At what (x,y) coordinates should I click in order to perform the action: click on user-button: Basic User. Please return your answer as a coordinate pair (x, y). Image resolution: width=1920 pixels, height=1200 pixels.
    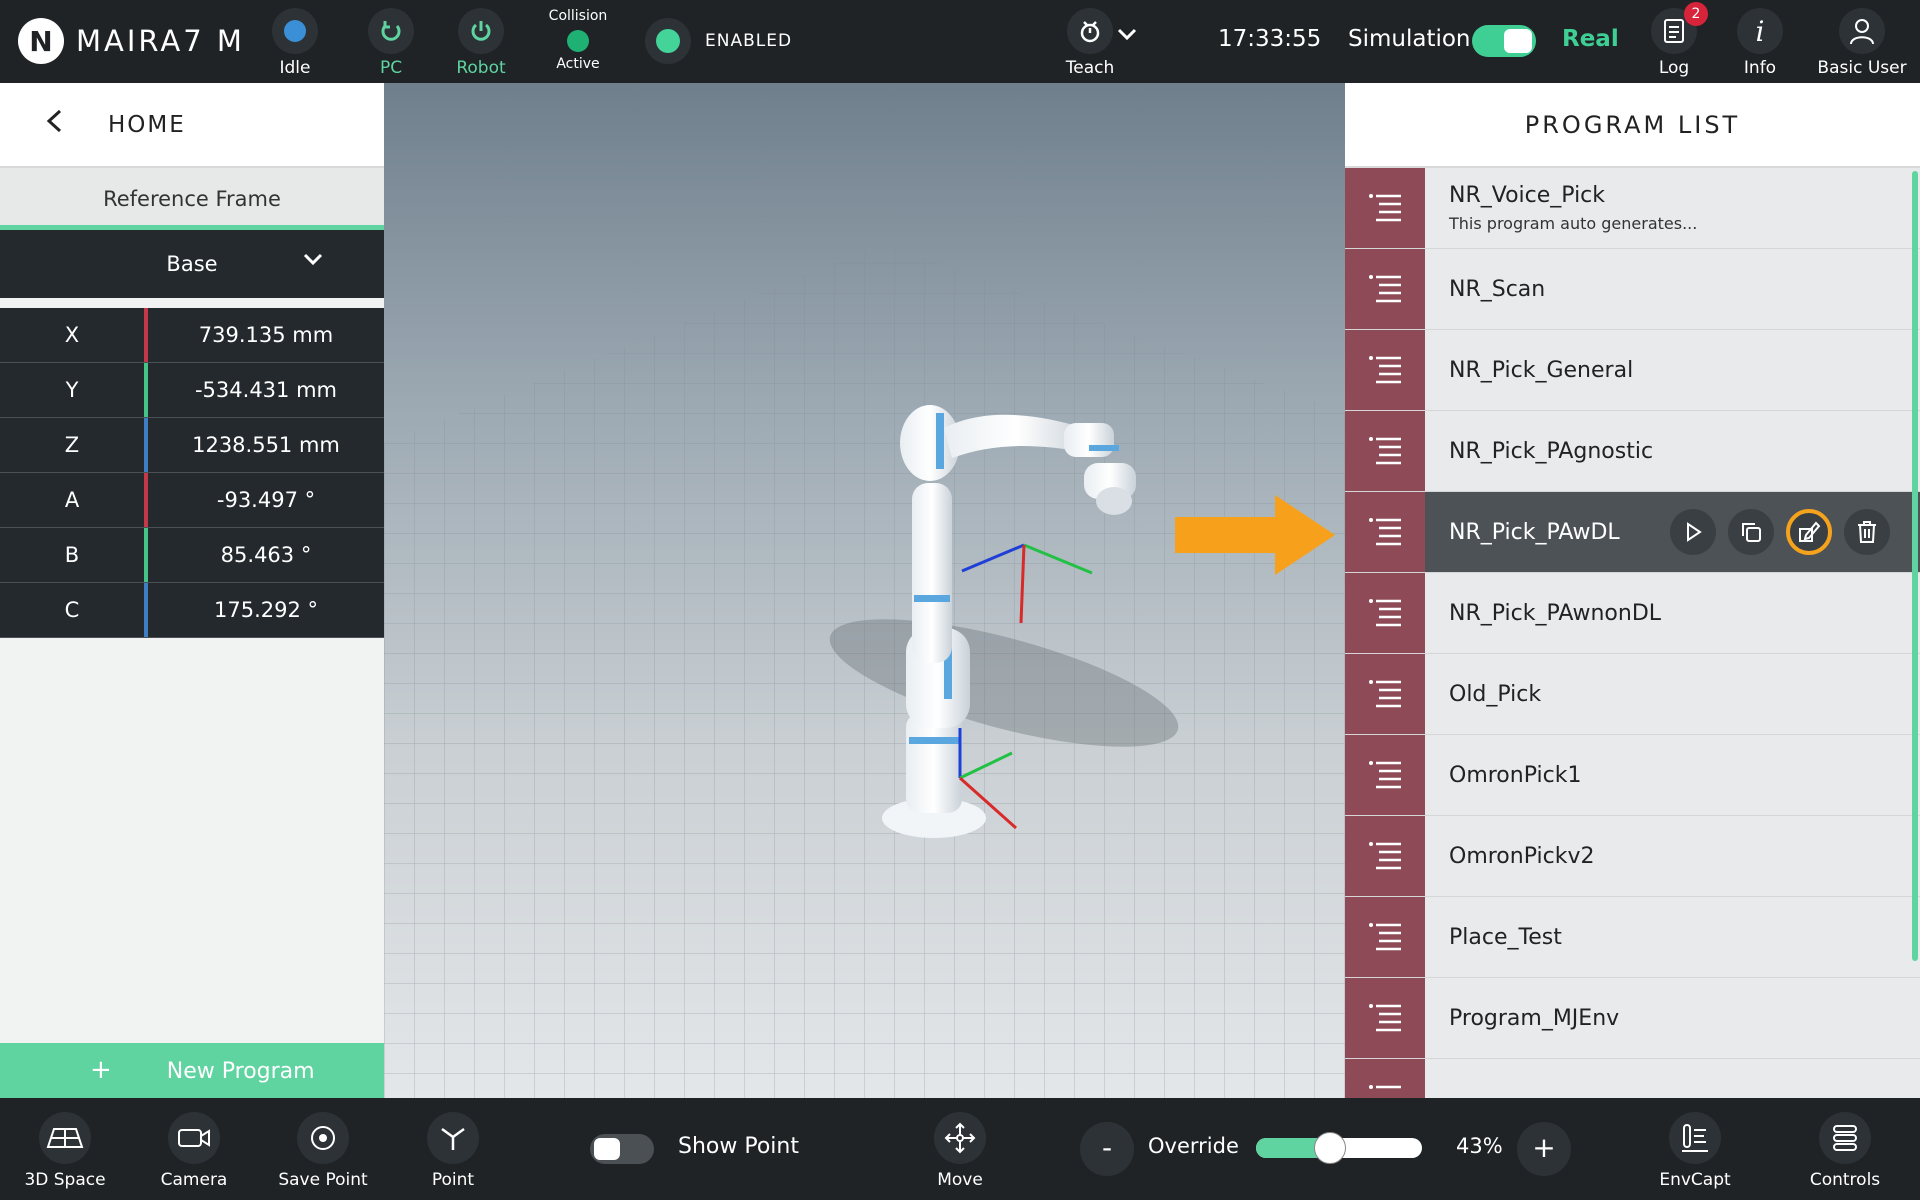
    Looking at the image, I should click on (1862, 43).